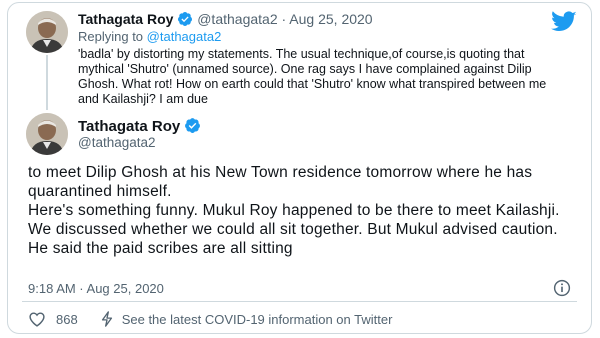 The image size is (600, 338). I want to click on main-avatar, so click(47, 134).